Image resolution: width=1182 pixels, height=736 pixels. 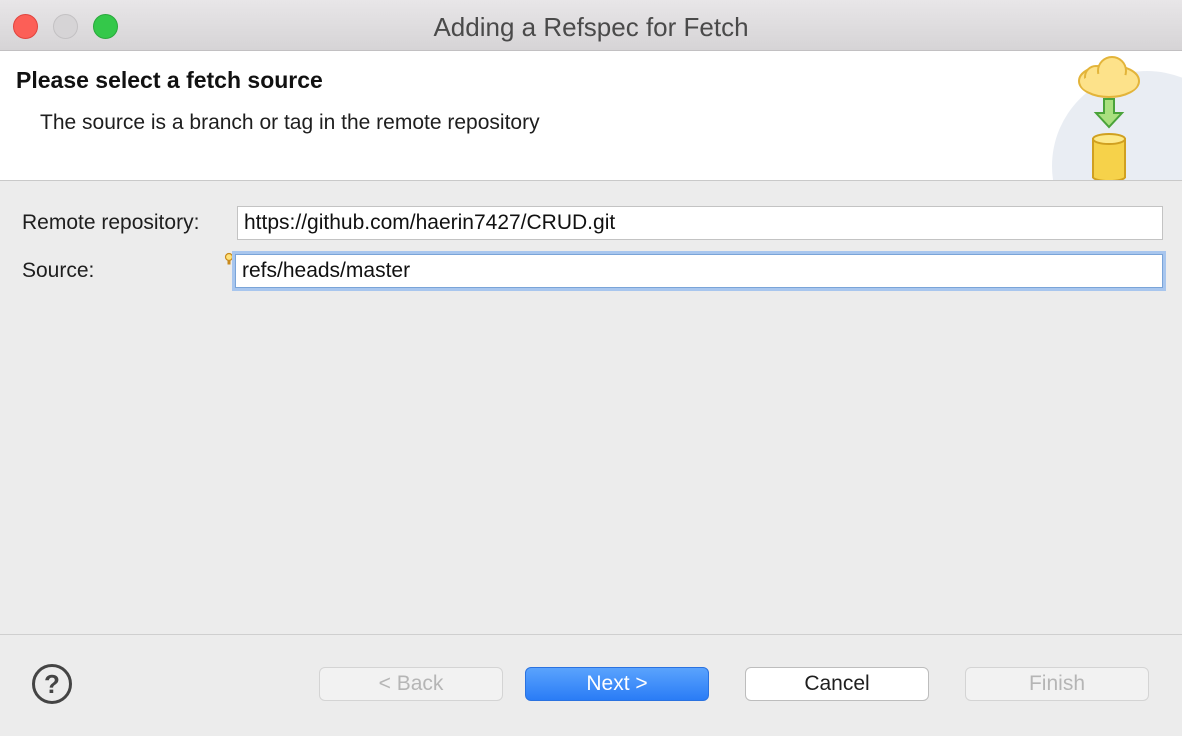 What do you see at coordinates (699, 271) in the screenshot?
I see `source-field` at bounding box center [699, 271].